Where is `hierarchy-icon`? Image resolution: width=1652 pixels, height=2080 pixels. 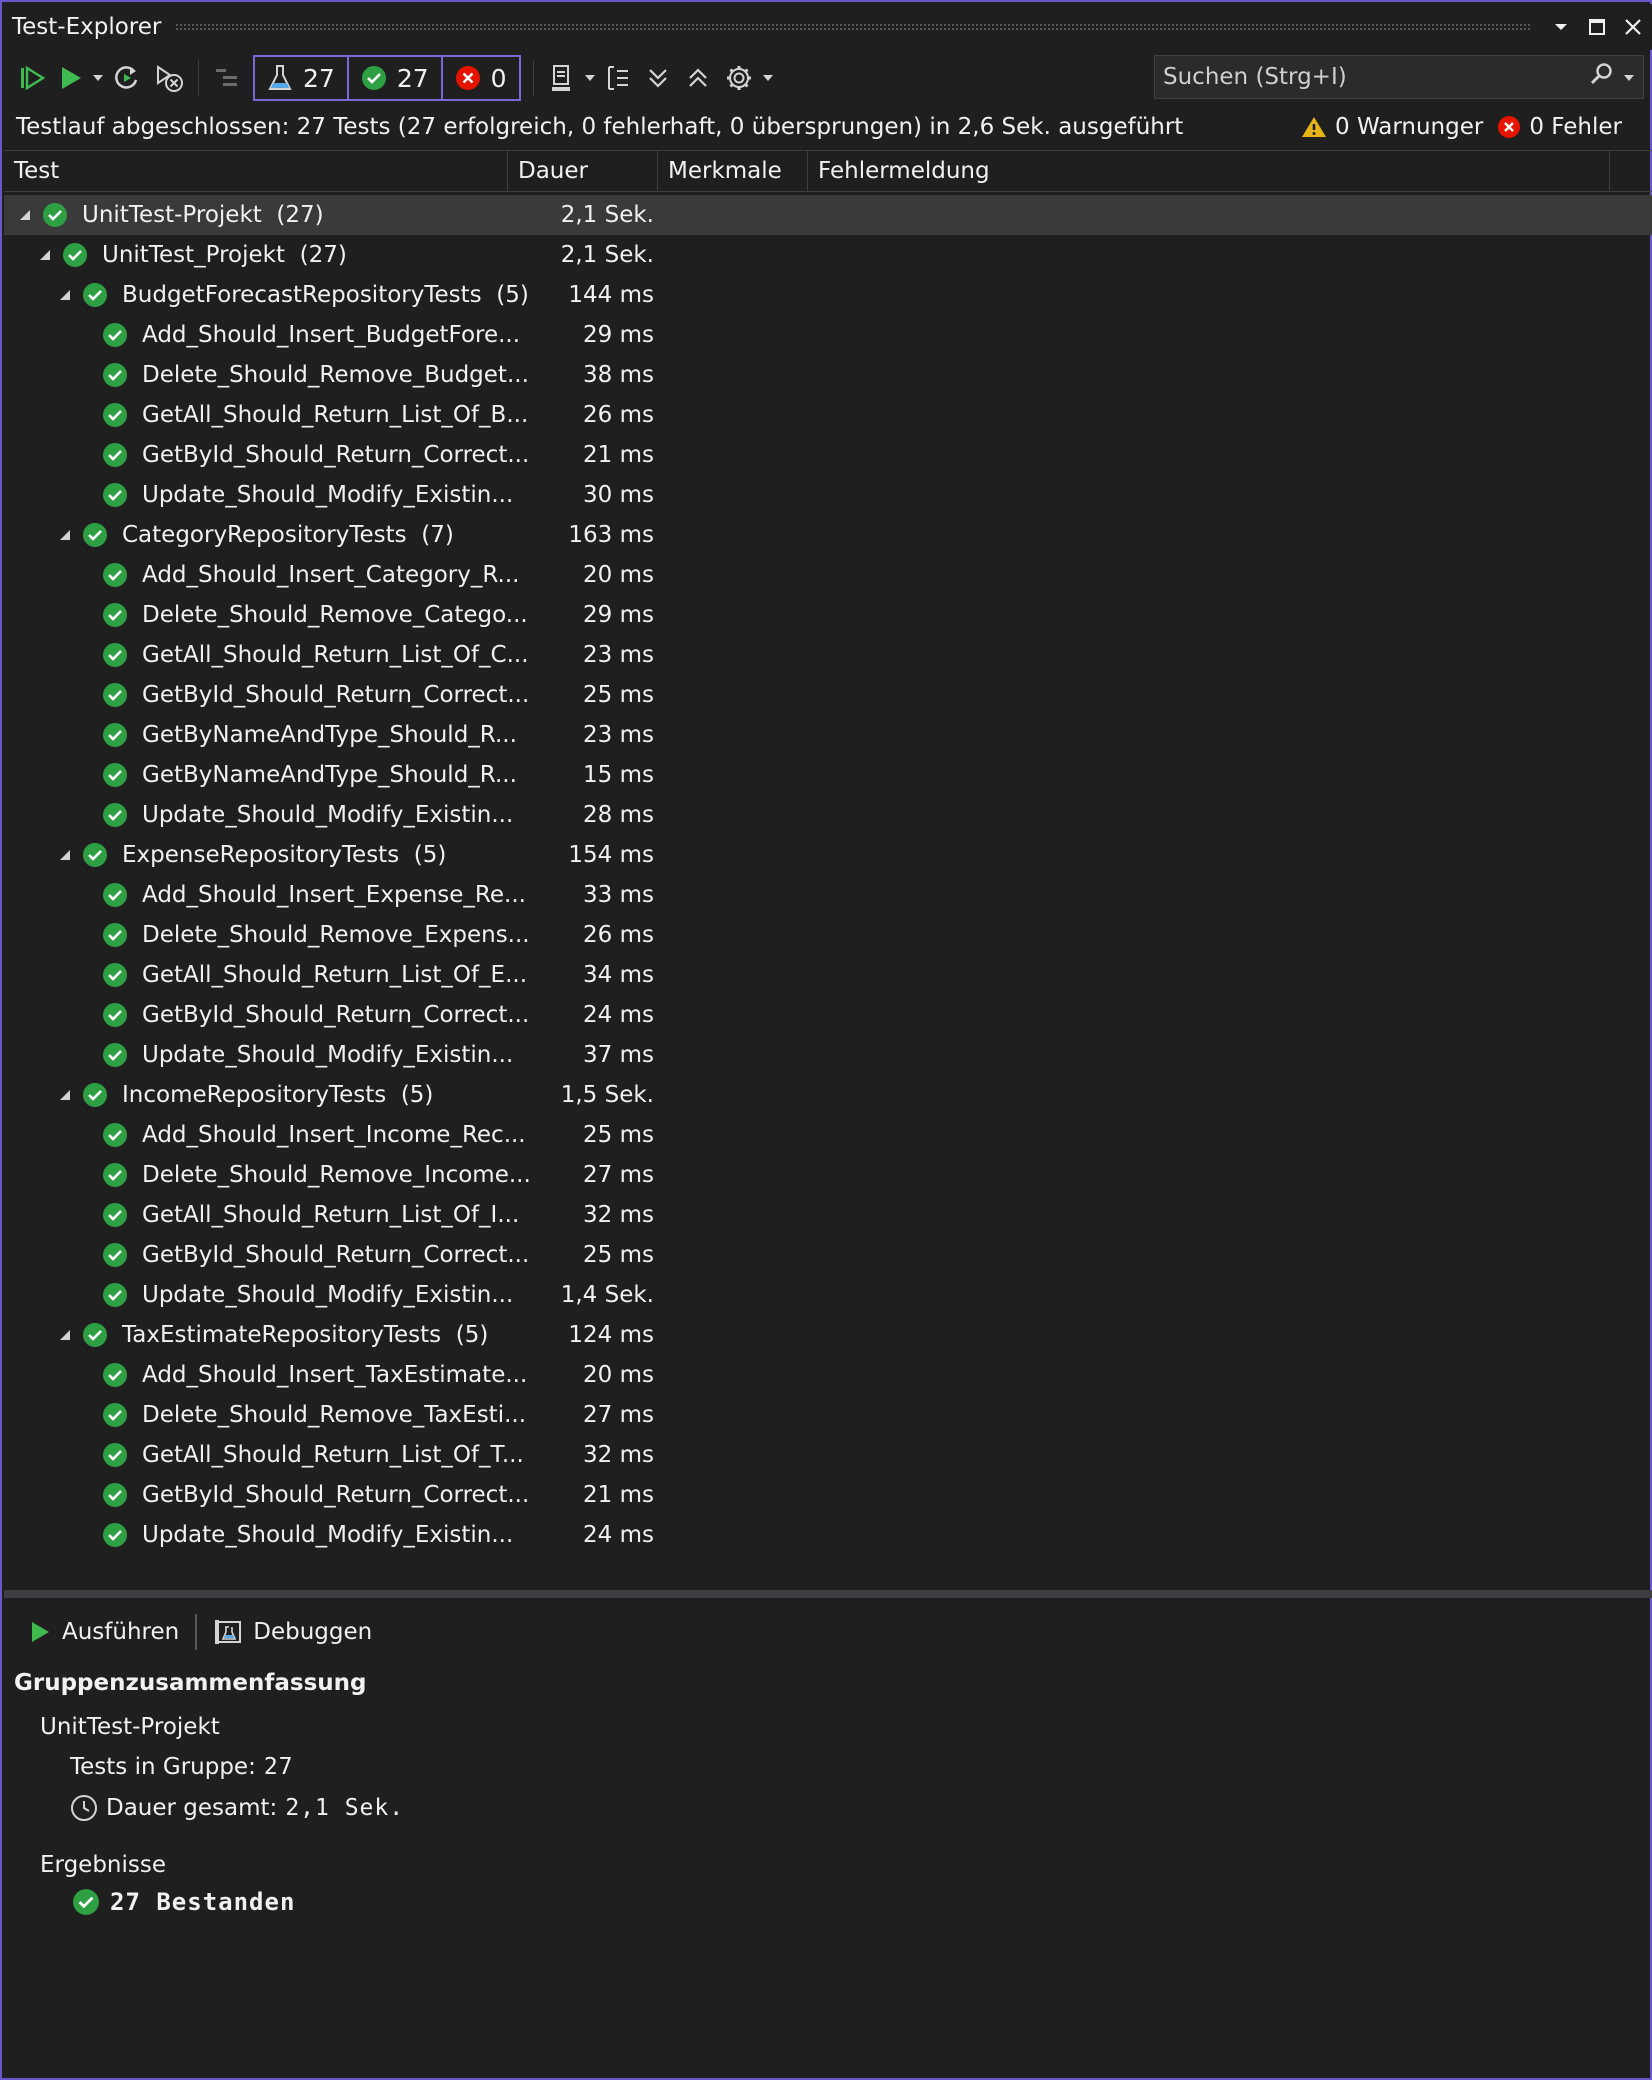
hierarchy-icon is located at coordinates (618, 78).